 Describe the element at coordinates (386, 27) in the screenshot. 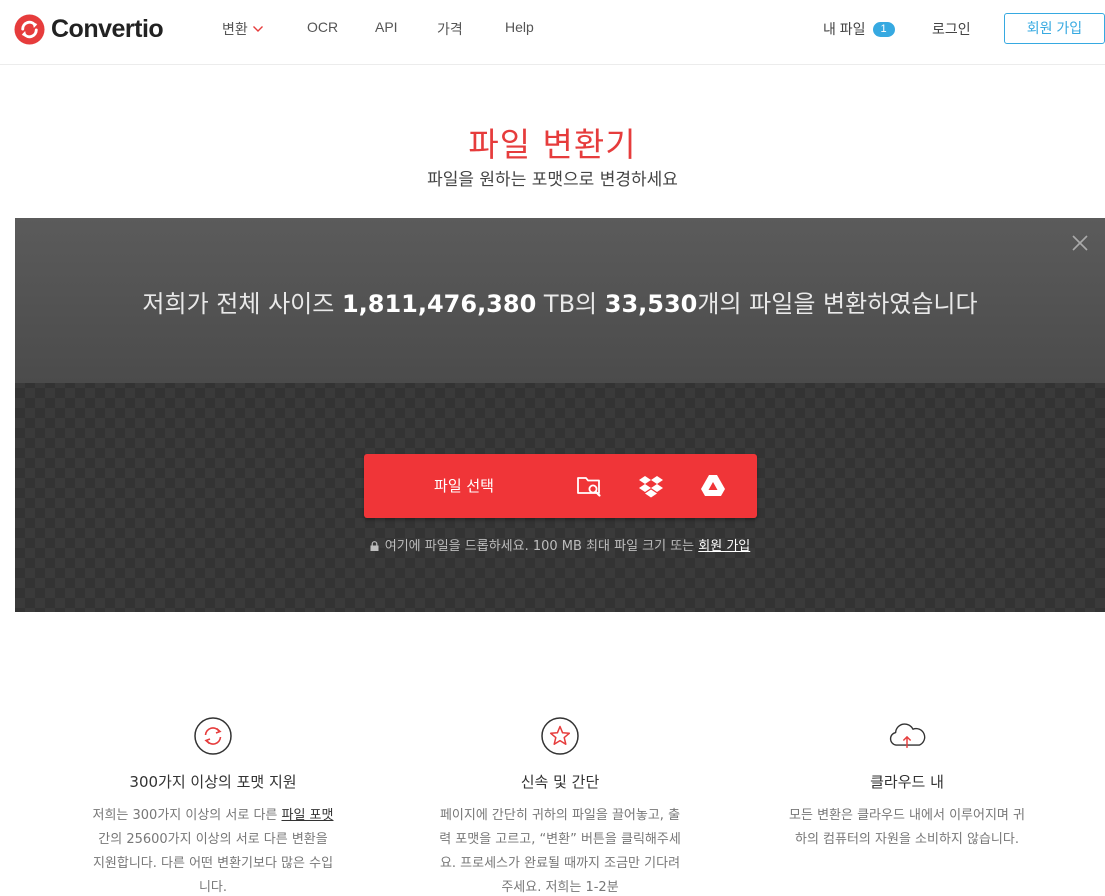

I see `nav-item-api: API` at that location.